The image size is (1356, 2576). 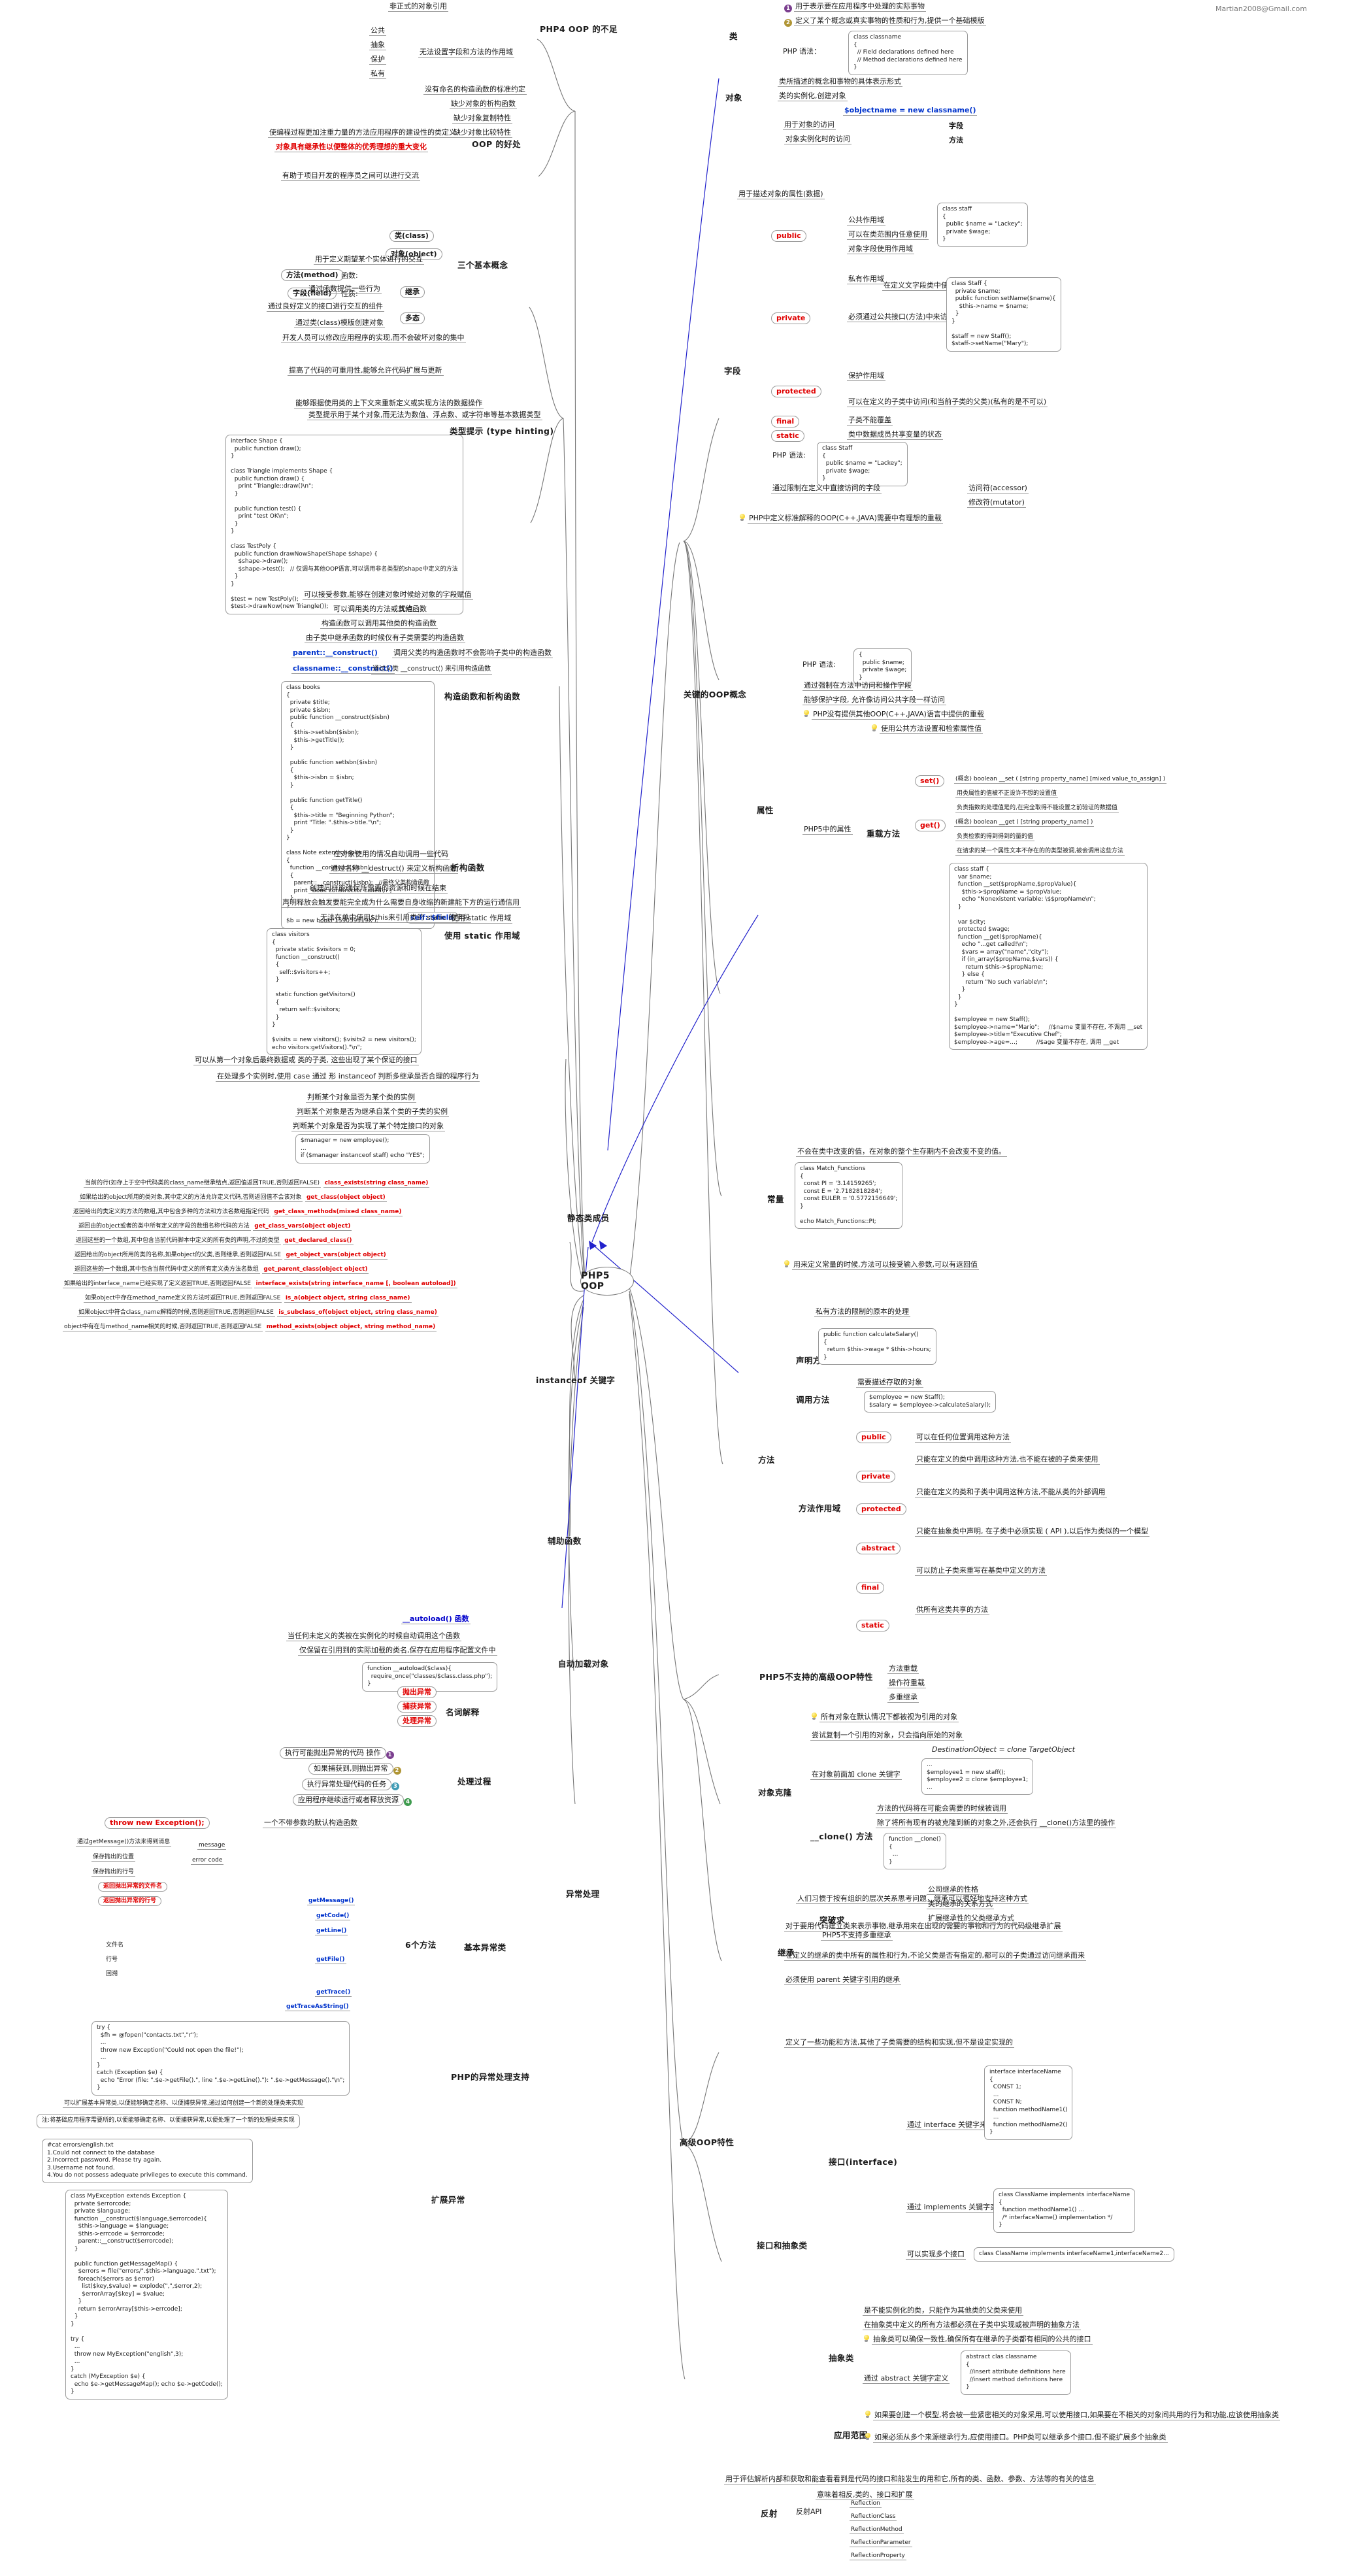 What do you see at coordinates (885, 1718) in the screenshot?
I see `advanced-clone-item-0: 所有对象在默认情况下都被视为引用的对象` at bounding box center [885, 1718].